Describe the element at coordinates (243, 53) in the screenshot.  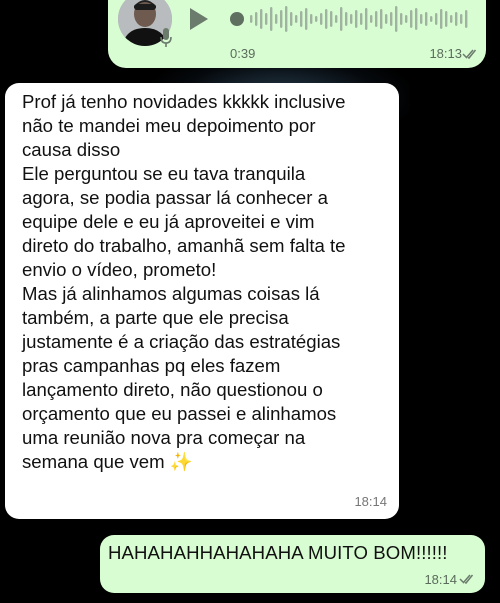
I see `voice-duration: 0:39` at that location.